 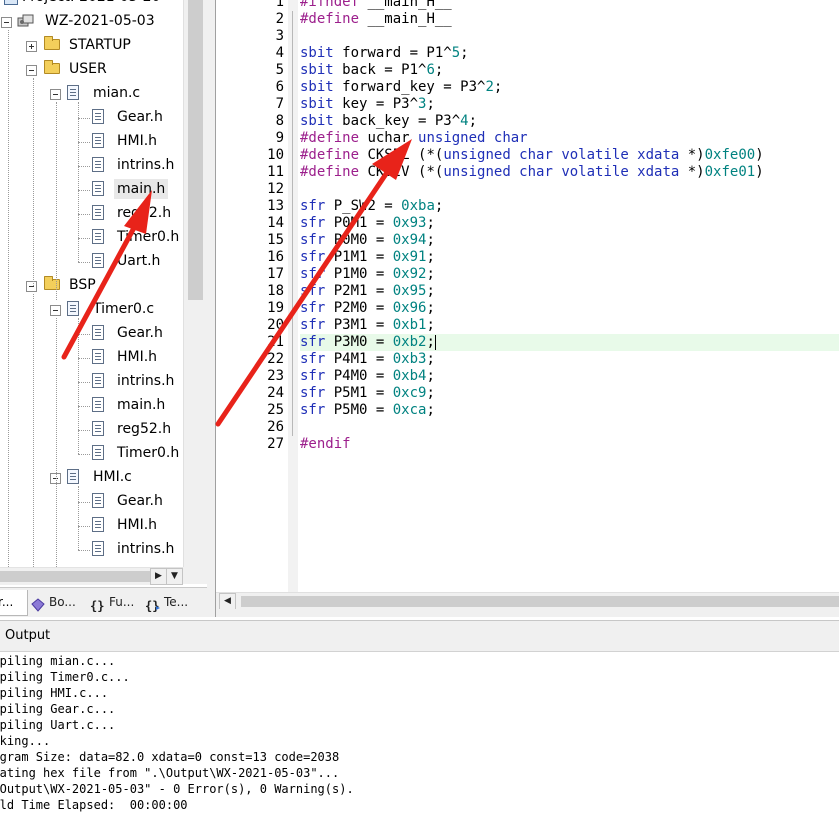 I want to click on code-token: sbit, so click(x=317, y=104).